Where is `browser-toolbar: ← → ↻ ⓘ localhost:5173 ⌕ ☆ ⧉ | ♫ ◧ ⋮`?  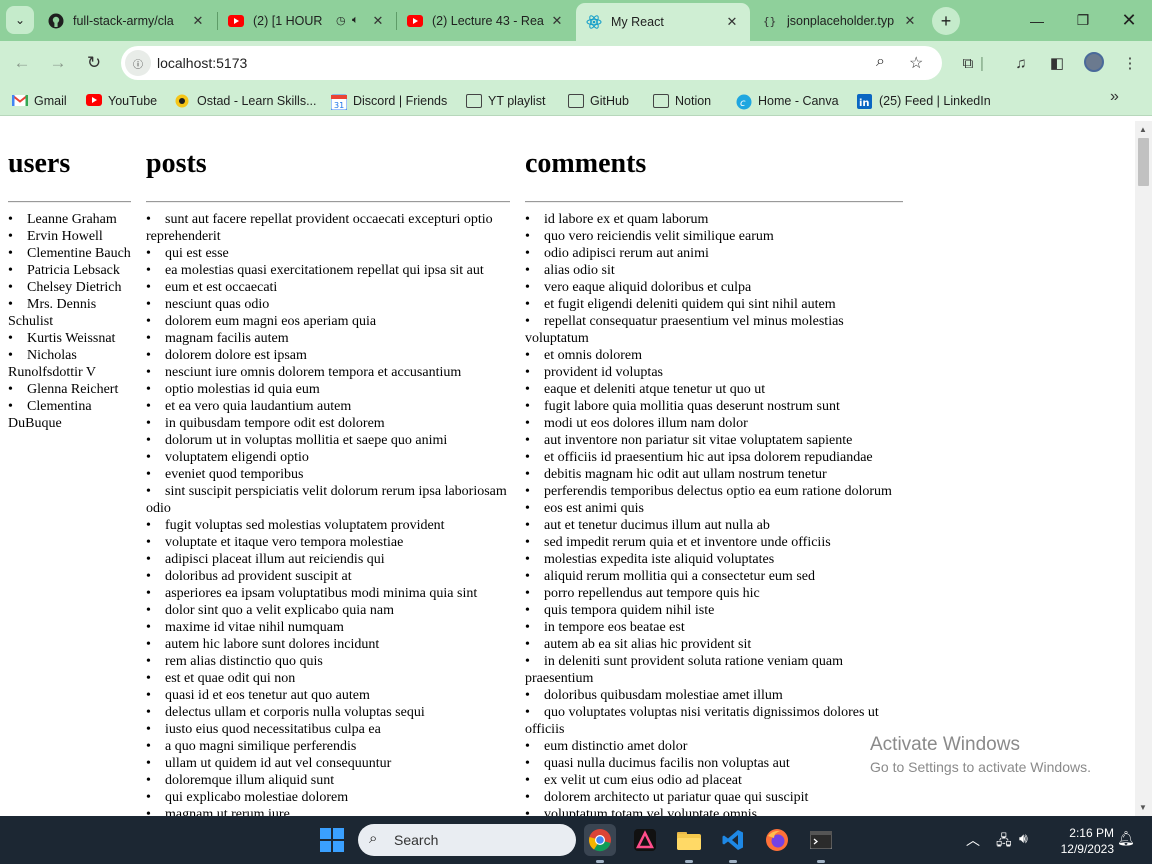
browser-toolbar: ← → ↻ ⓘ localhost:5173 ⌕ ☆ ⧉ | ♫ ◧ ⋮ is located at coordinates (576, 63).